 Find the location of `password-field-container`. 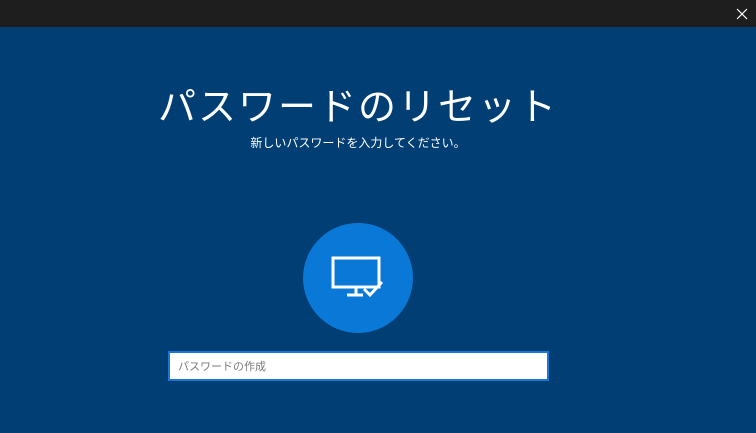

password-field-container is located at coordinates (358, 366).